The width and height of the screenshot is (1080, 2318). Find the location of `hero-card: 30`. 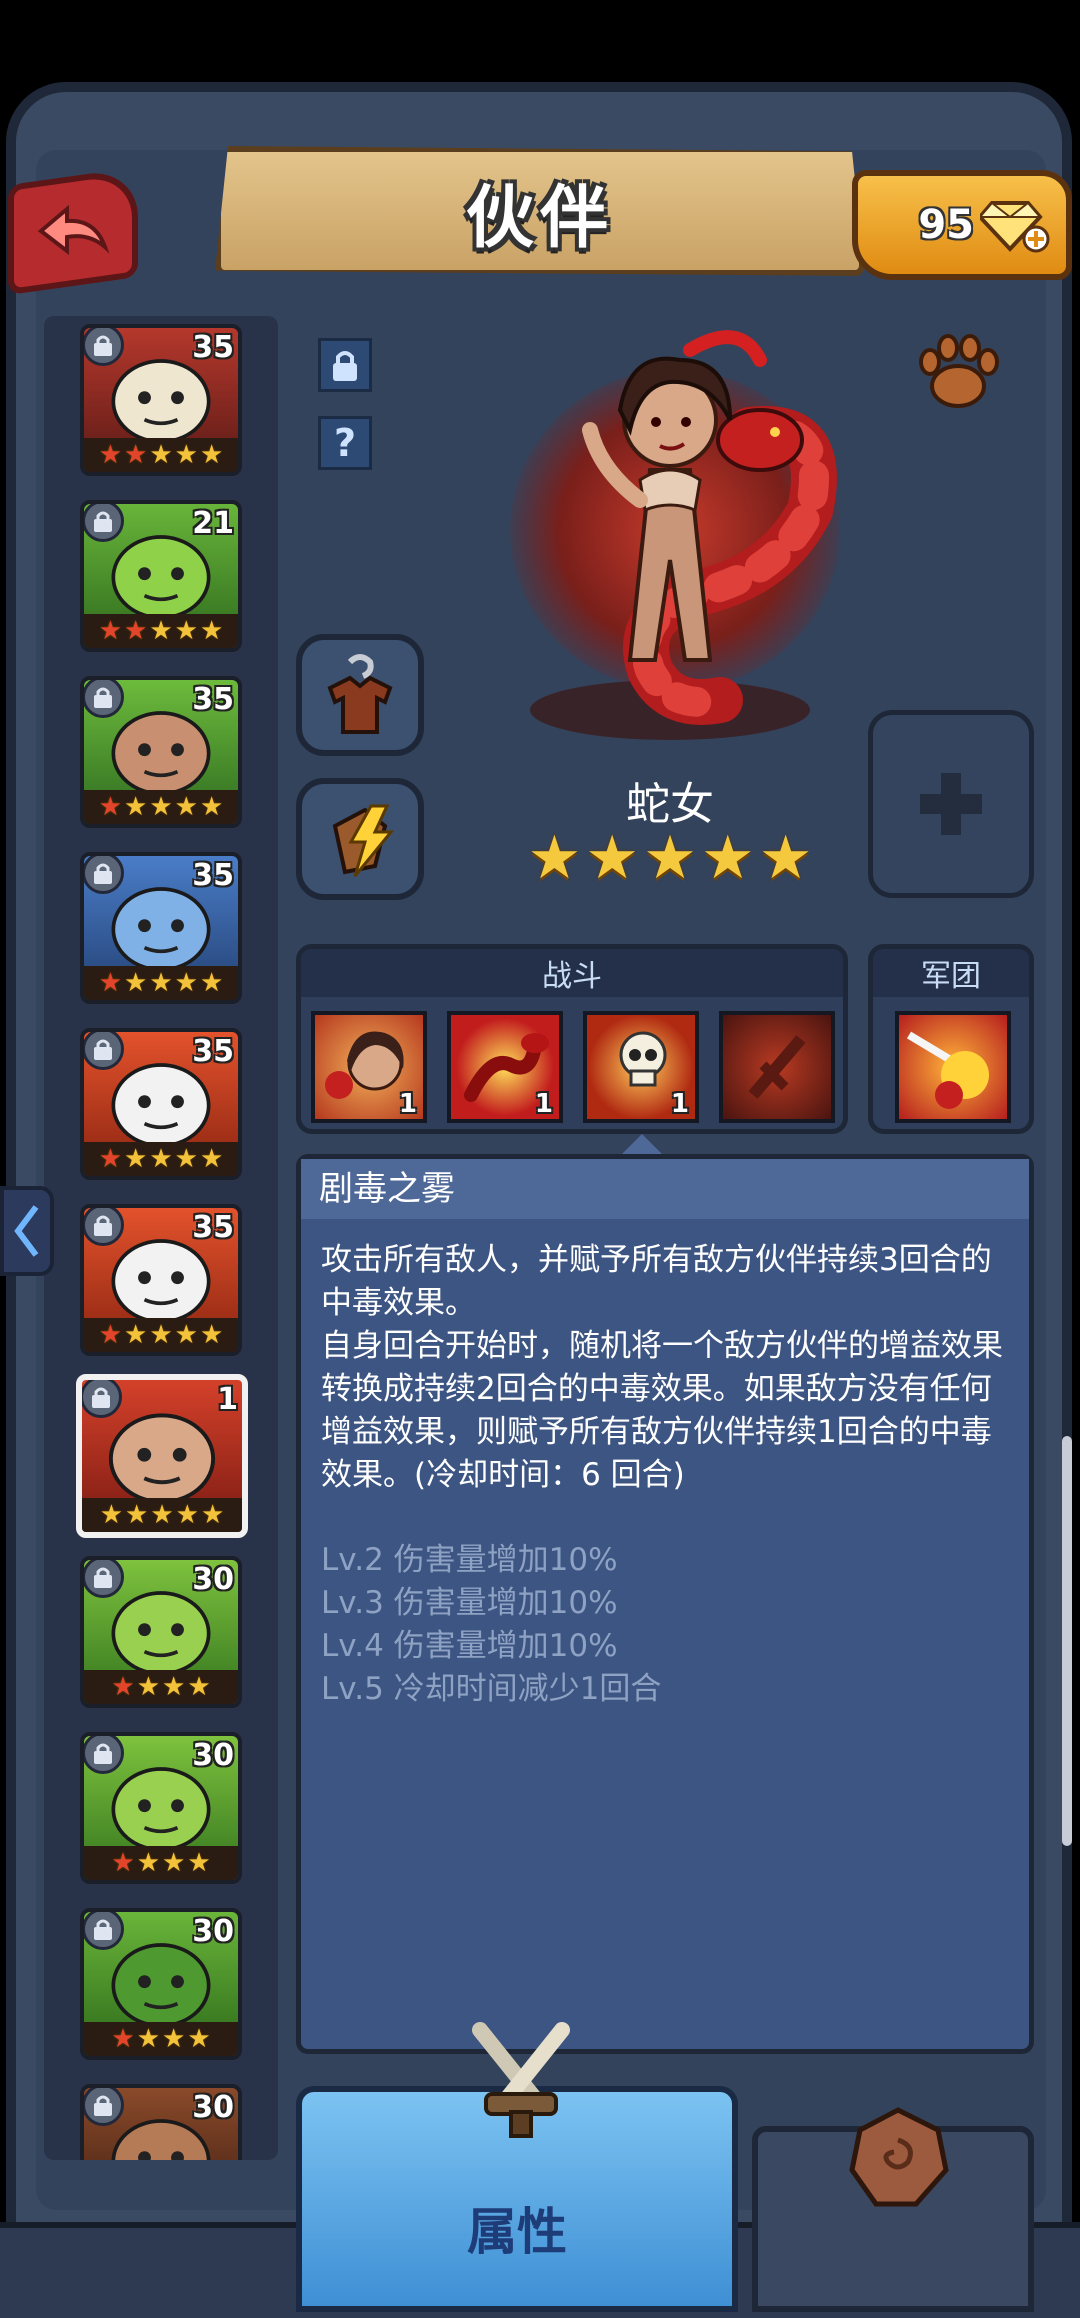

hero-card: 30 is located at coordinates (161, 2122).